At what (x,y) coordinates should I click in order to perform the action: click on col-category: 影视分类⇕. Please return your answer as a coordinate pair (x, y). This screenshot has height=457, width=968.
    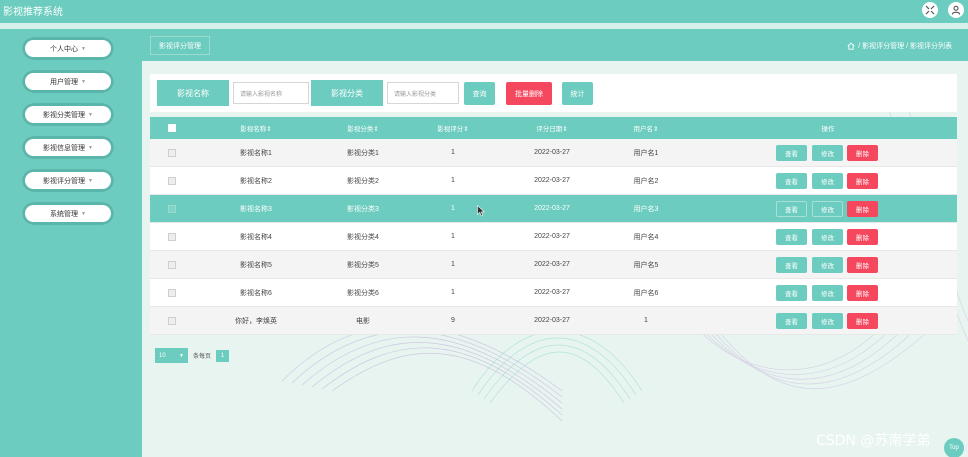
    Looking at the image, I should click on (363, 128).